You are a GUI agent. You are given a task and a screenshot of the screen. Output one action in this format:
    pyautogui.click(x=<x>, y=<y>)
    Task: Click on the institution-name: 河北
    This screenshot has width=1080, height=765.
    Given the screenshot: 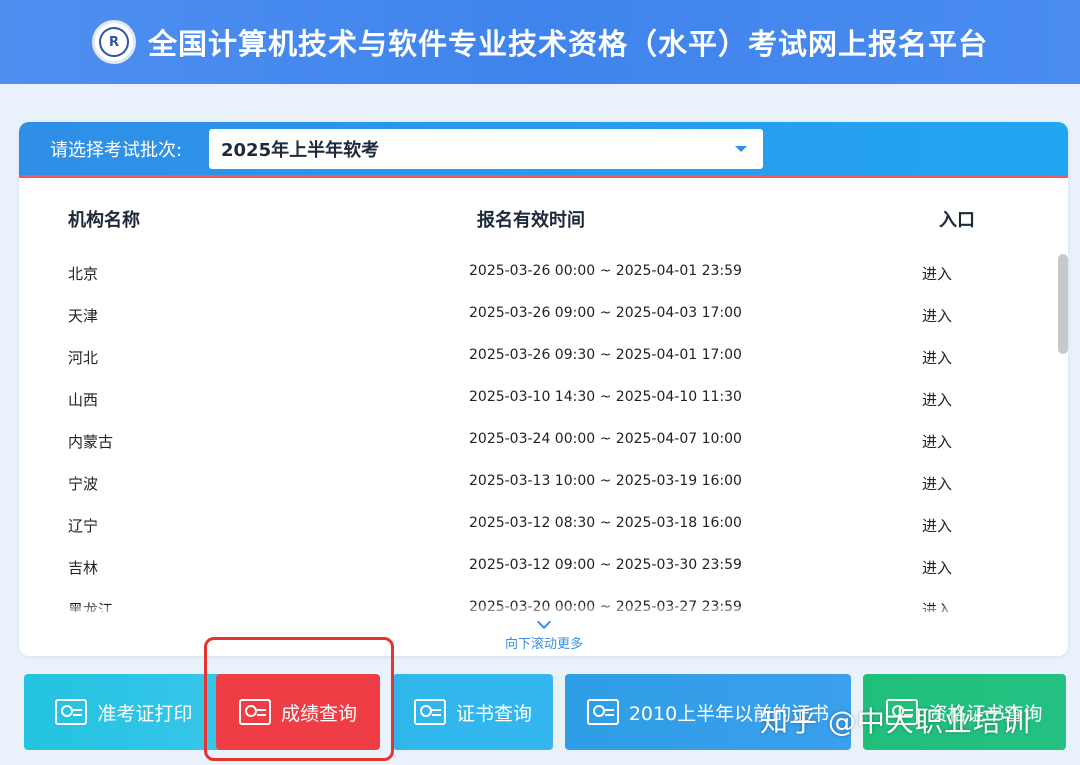 What is the action you would take?
    pyautogui.click(x=83, y=358)
    